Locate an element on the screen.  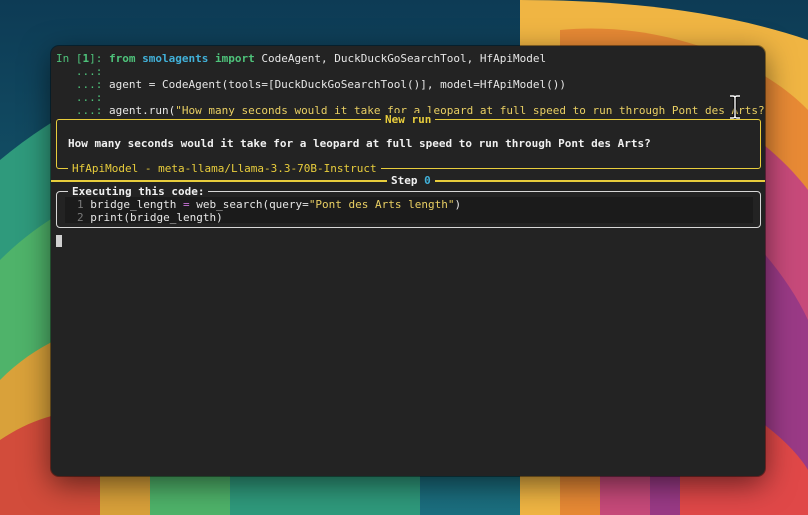
code-string: "Pont des Arts length" is located at coordinates (381, 204).